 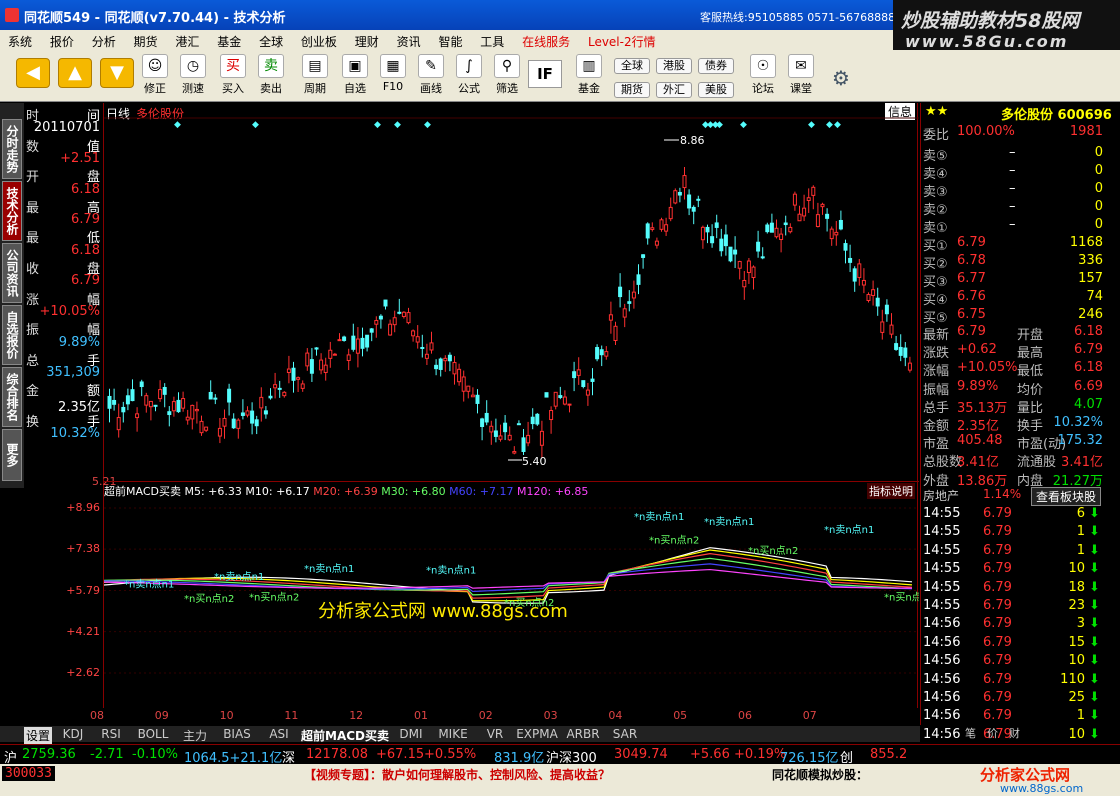 I want to click on weibi-row: 委比 100.00% 1981, so click(x=1020, y=133).